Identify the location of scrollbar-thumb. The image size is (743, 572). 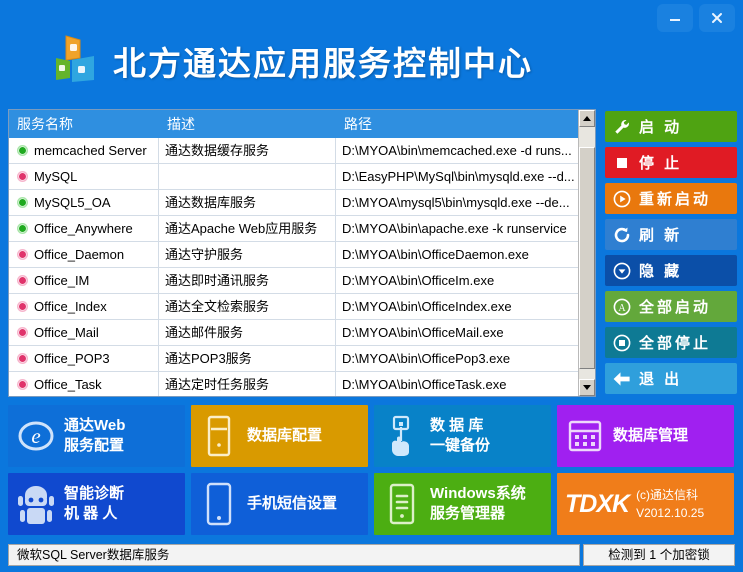
(587, 258).